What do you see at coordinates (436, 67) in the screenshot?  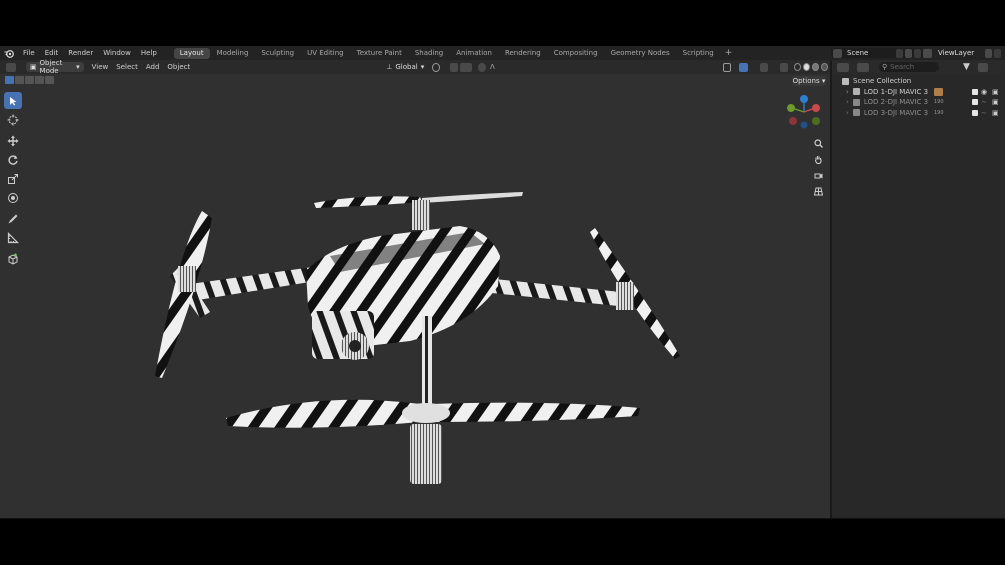 I see `pivot-icon` at bounding box center [436, 67].